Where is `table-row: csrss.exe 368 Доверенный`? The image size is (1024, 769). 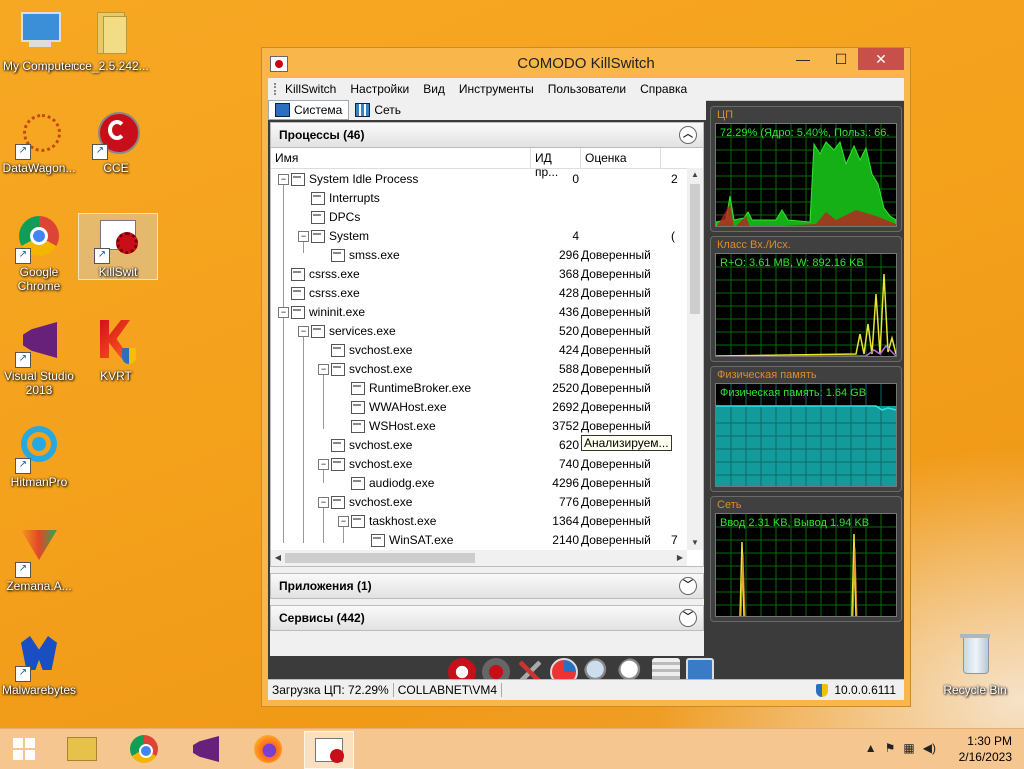 table-row: csrss.exe 368 Доверенный is located at coordinates (479, 273).